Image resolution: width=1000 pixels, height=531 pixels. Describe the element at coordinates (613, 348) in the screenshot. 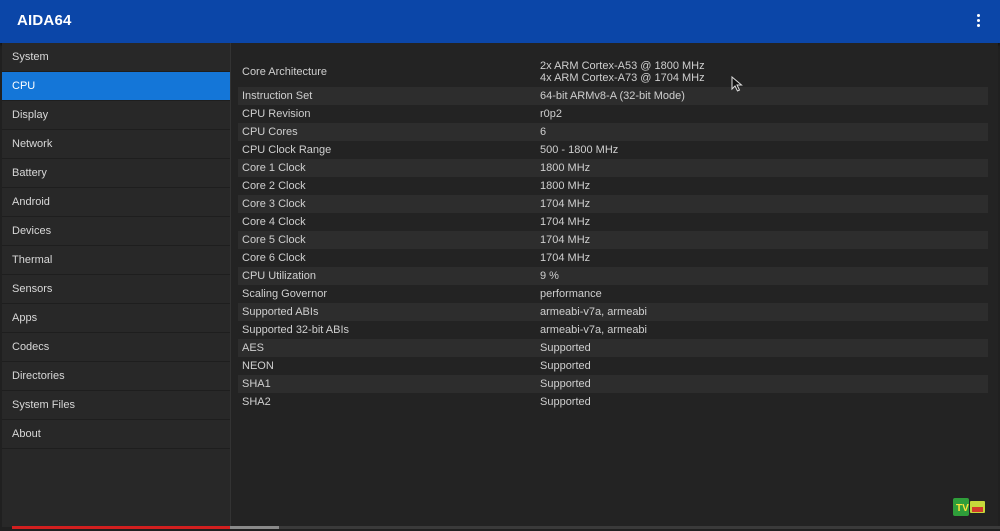

I see `info-row: AES Supported` at that location.